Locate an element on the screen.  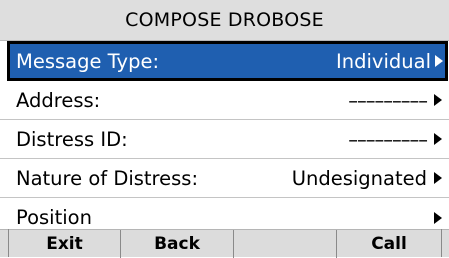
menu-item-label: Address: is located at coordinates (58, 100).